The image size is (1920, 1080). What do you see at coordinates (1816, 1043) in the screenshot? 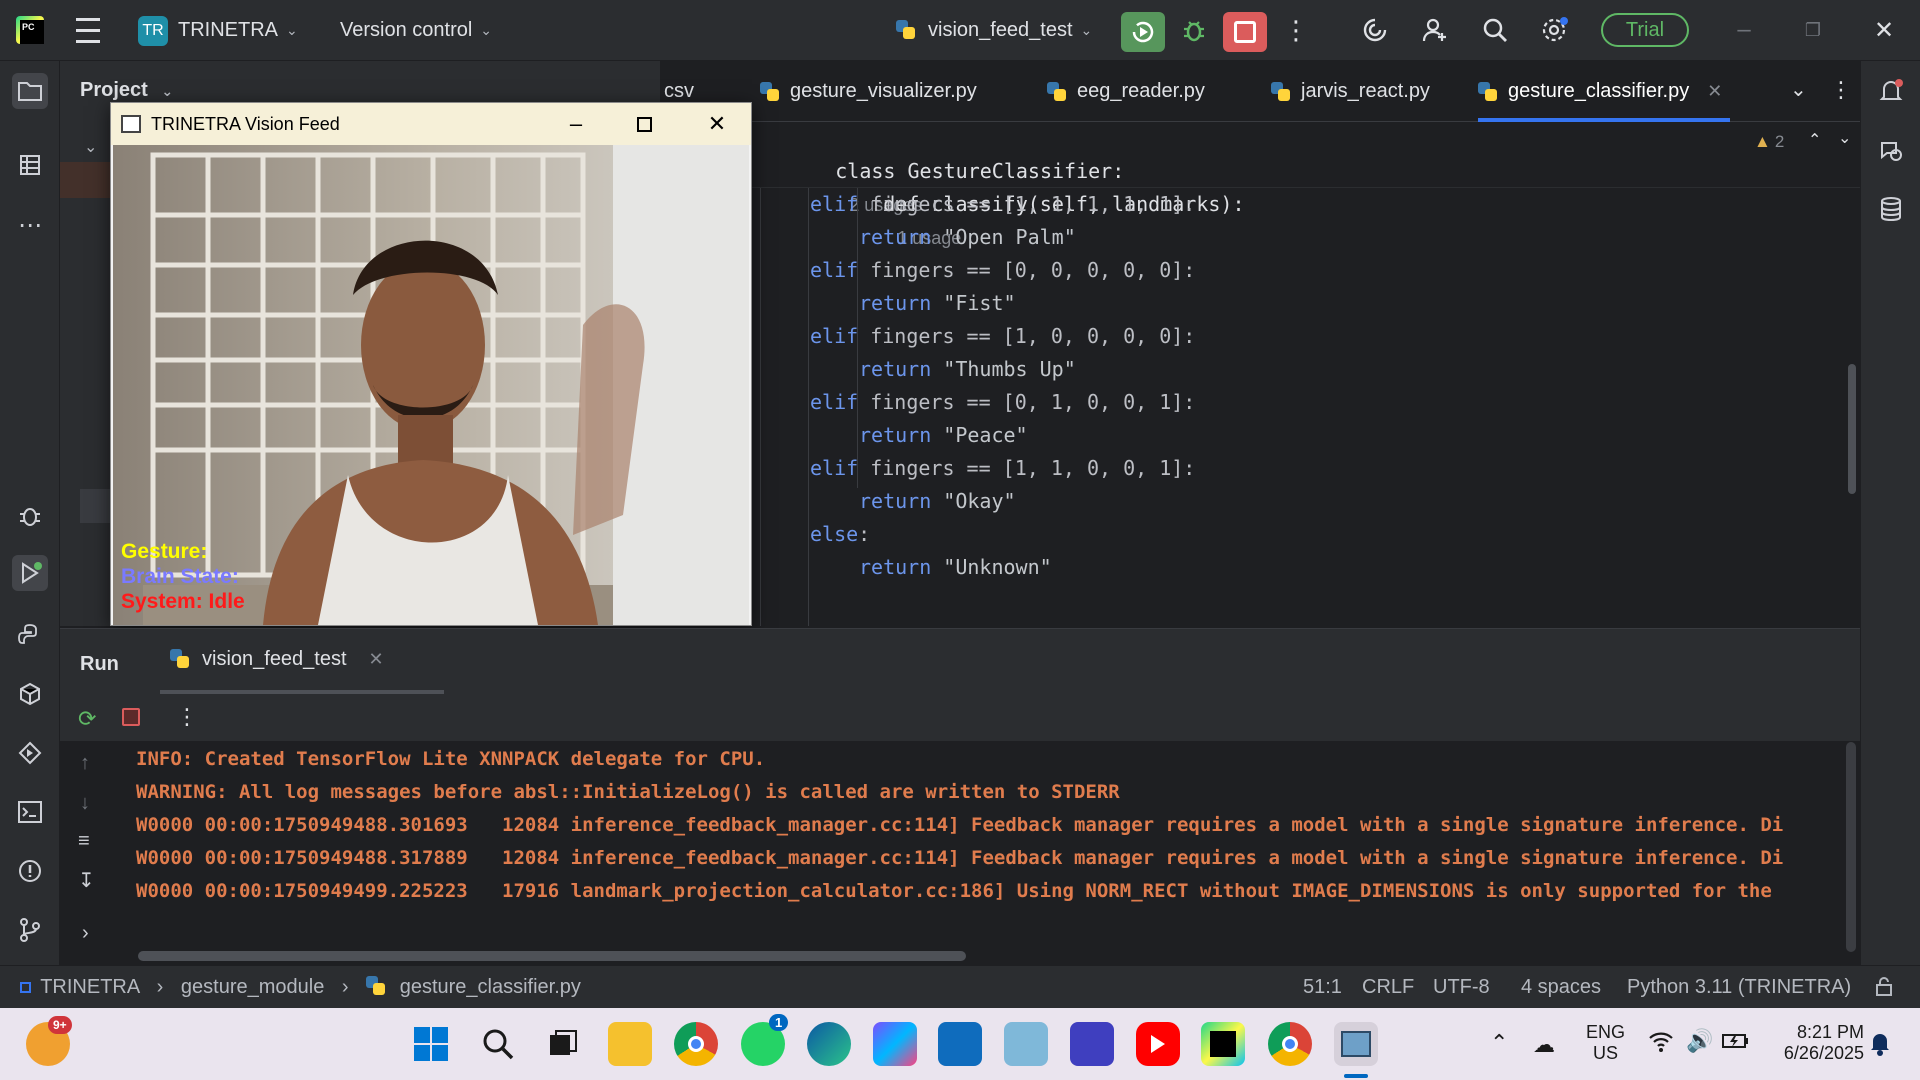
I see `clock: 8:21 PM 6/26/2025` at bounding box center [1816, 1043].